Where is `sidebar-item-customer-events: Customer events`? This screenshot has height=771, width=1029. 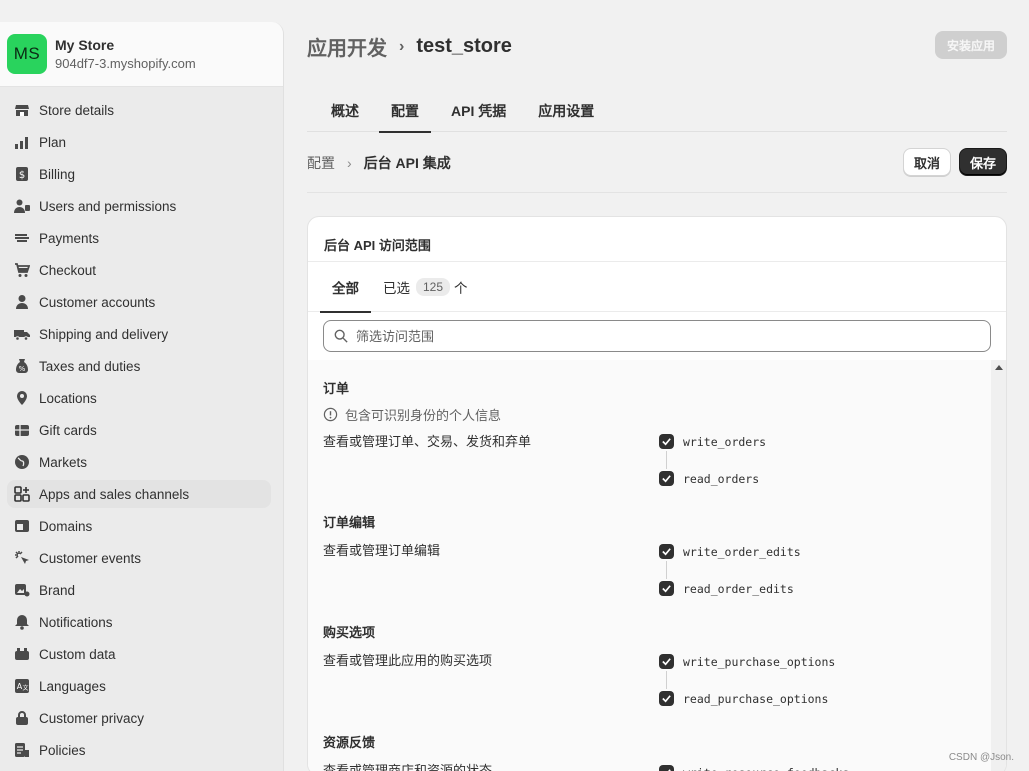
sidebar-item-customer-events: Customer events is located at coordinates (139, 558).